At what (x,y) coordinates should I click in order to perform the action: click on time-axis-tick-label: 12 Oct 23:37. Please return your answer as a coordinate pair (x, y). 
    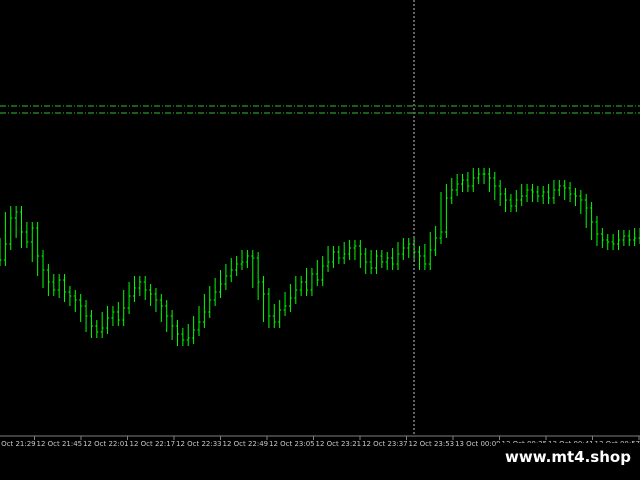
    Looking at the image, I should click on (385, 444).